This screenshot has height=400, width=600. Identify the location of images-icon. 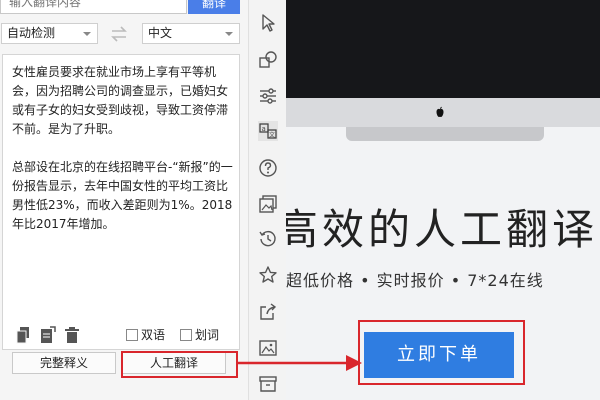
(268, 204).